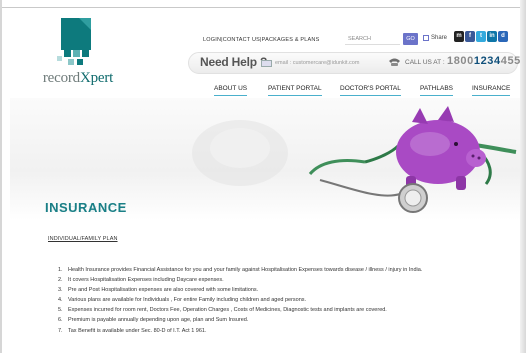 The width and height of the screenshot is (526, 353). What do you see at coordinates (261, 40) in the screenshot?
I see `top-links: LOGIN | CONTACT US | PACKAGES & PLANS` at bounding box center [261, 40].